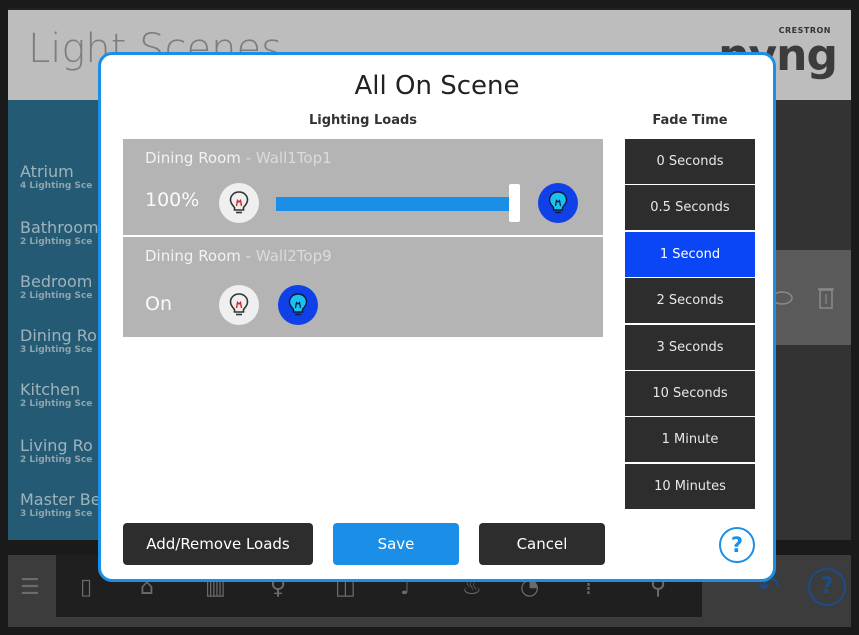 The height and width of the screenshot is (635, 859). What do you see at coordinates (363, 120) in the screenshot?
I see `lighting-loads-header: Lighting Loads` at bounding box center [363, 120].